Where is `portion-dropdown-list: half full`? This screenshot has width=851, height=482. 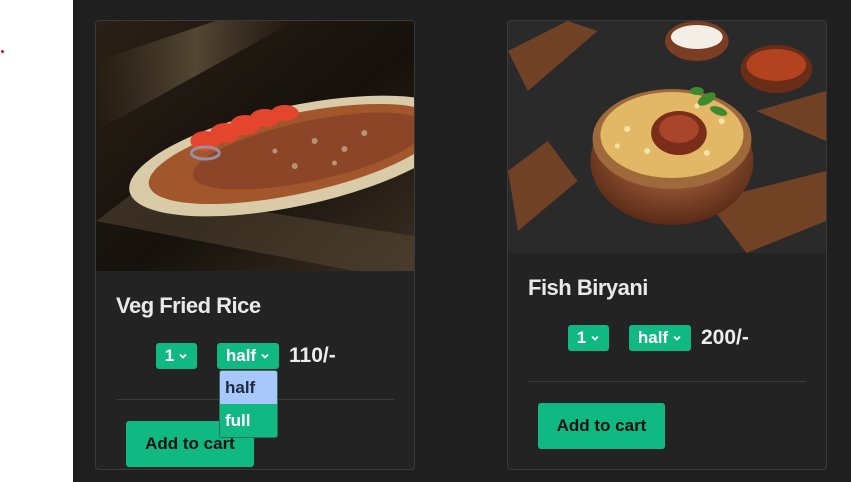 portion-dropdown-list: half full is located at coordinates (248, 404).